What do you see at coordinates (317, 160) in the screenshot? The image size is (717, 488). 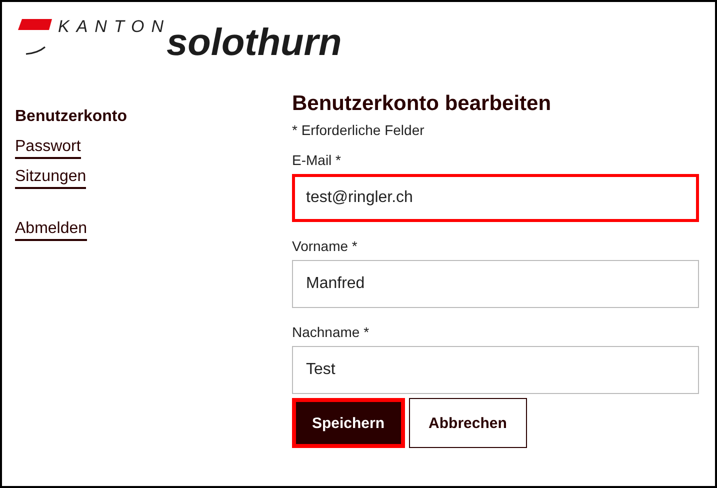 I see `field-label: E-Mail *` at bounding box center [317, 160].